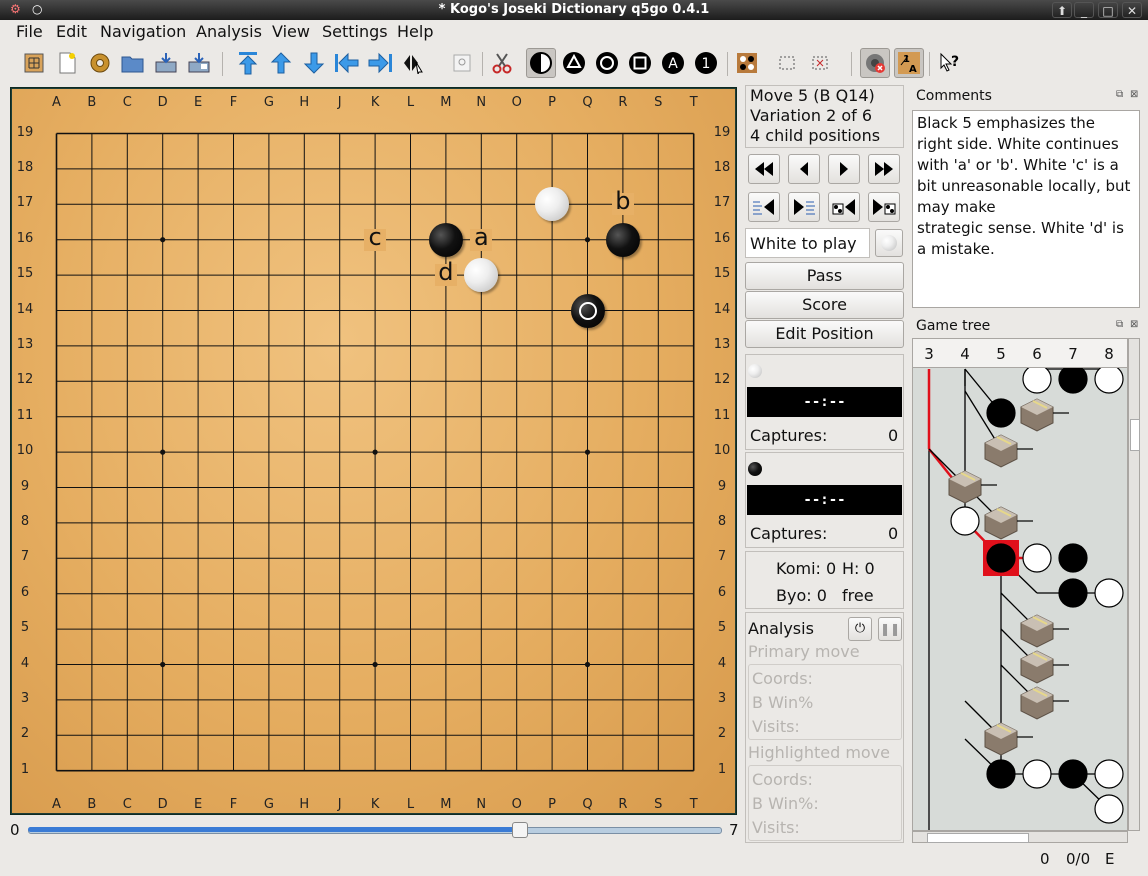 The height and width of the screenshot is (876, 1148). Describe the element at coordinates (291, 31) in the screenshot. I see `menu-view: View` at that location.